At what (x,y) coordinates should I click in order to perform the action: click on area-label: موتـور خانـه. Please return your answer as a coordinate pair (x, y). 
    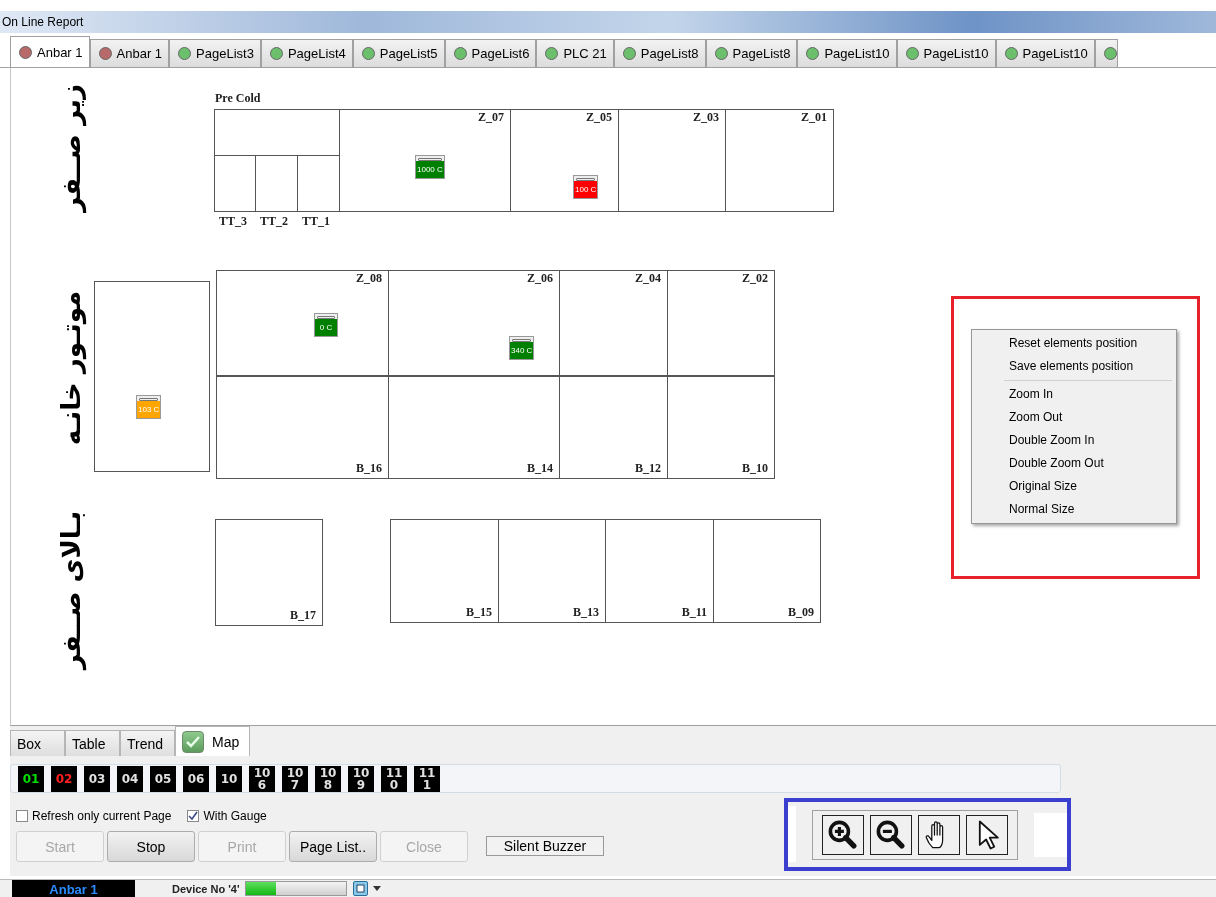
    Looking at the image, I should click on (71, 368).